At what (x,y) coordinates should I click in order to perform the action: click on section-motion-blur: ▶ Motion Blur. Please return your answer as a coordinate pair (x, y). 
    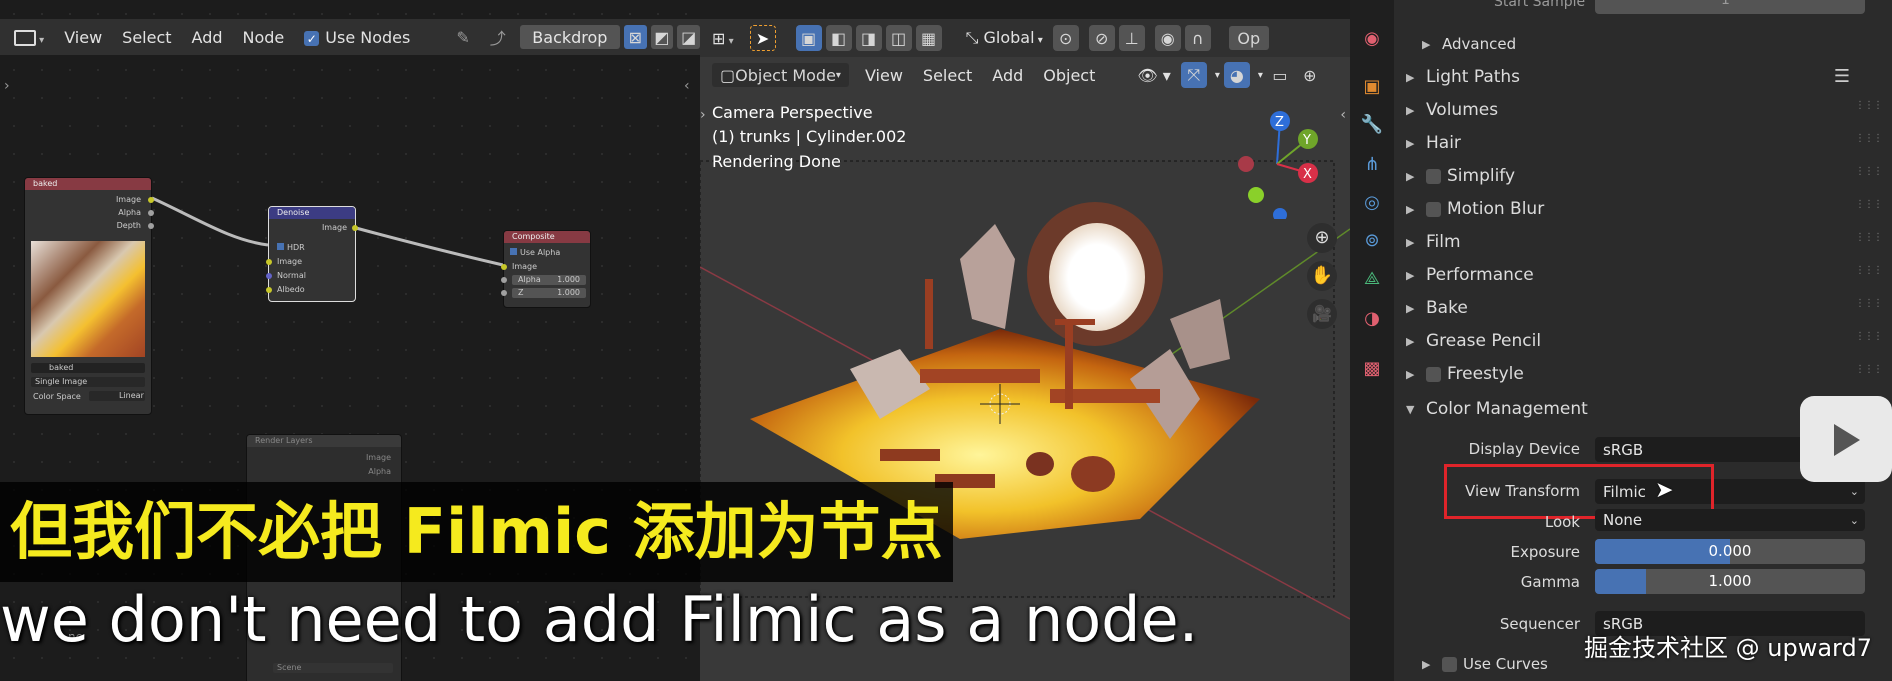
    Looking at the image, I should click on (1475, 209).